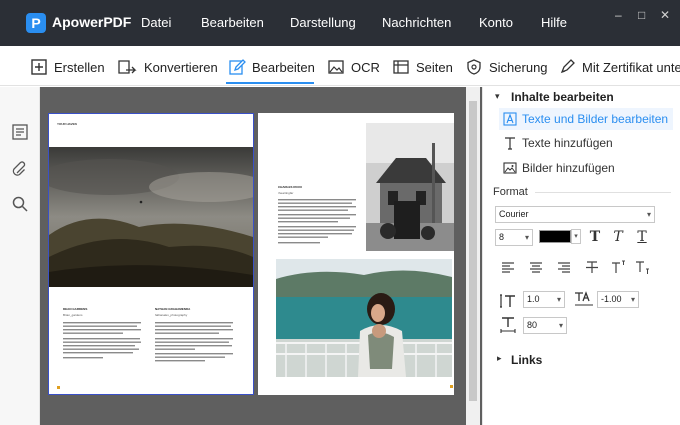 This screenshot has height=425, width=680. Describe the element at coordinates (497, 96) in the screenshot. I see `collapse-caret-icon: ▾` at that location.